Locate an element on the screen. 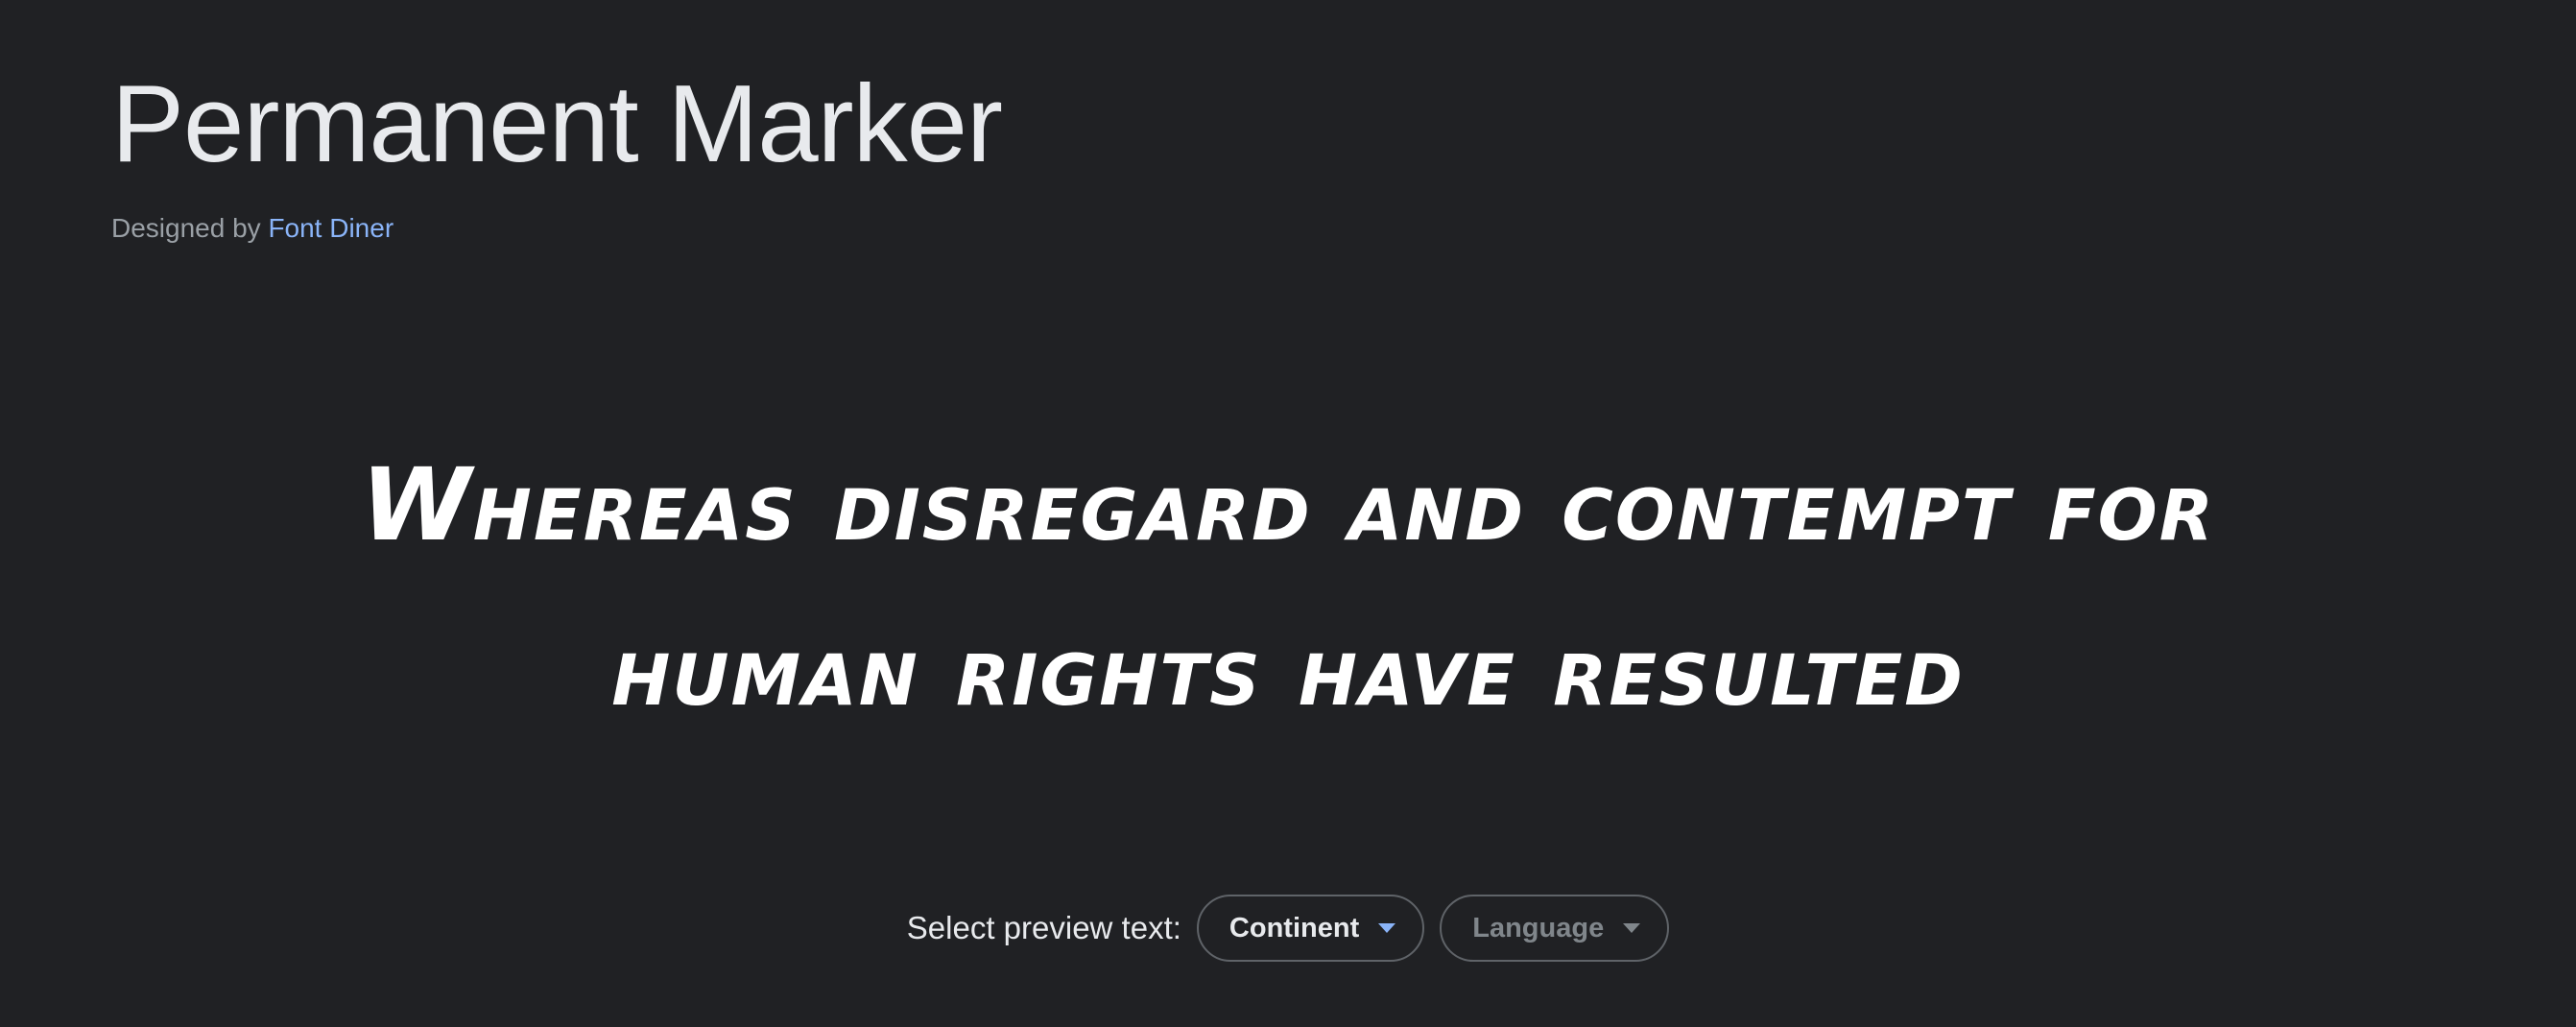 The width and height of the screenshot is (2576, 1027). preview-select-label: Select preview text: is located at coordinates (1043, 927).